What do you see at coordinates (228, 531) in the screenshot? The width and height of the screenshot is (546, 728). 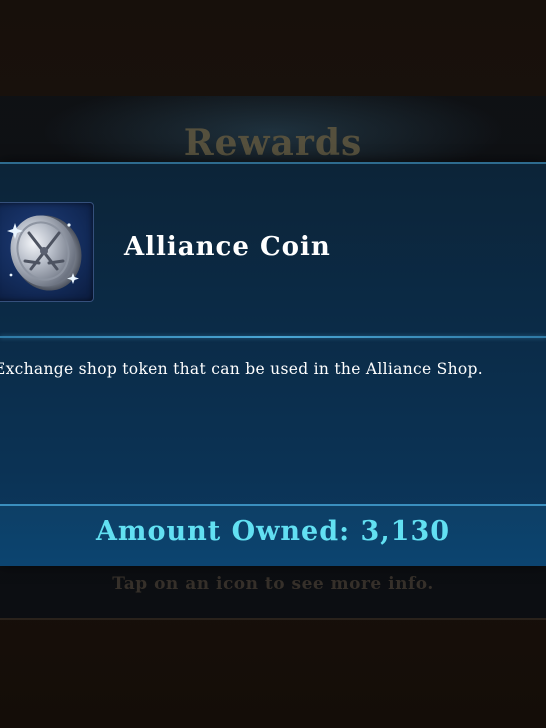 I see `amount-owned-label: Amount Owned:` at bounding box center [228, 531].